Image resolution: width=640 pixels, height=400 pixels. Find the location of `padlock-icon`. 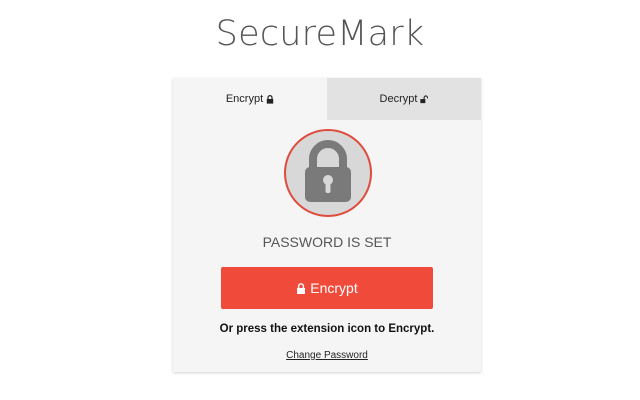

padlock-icon is located at coordinates (328, 173).